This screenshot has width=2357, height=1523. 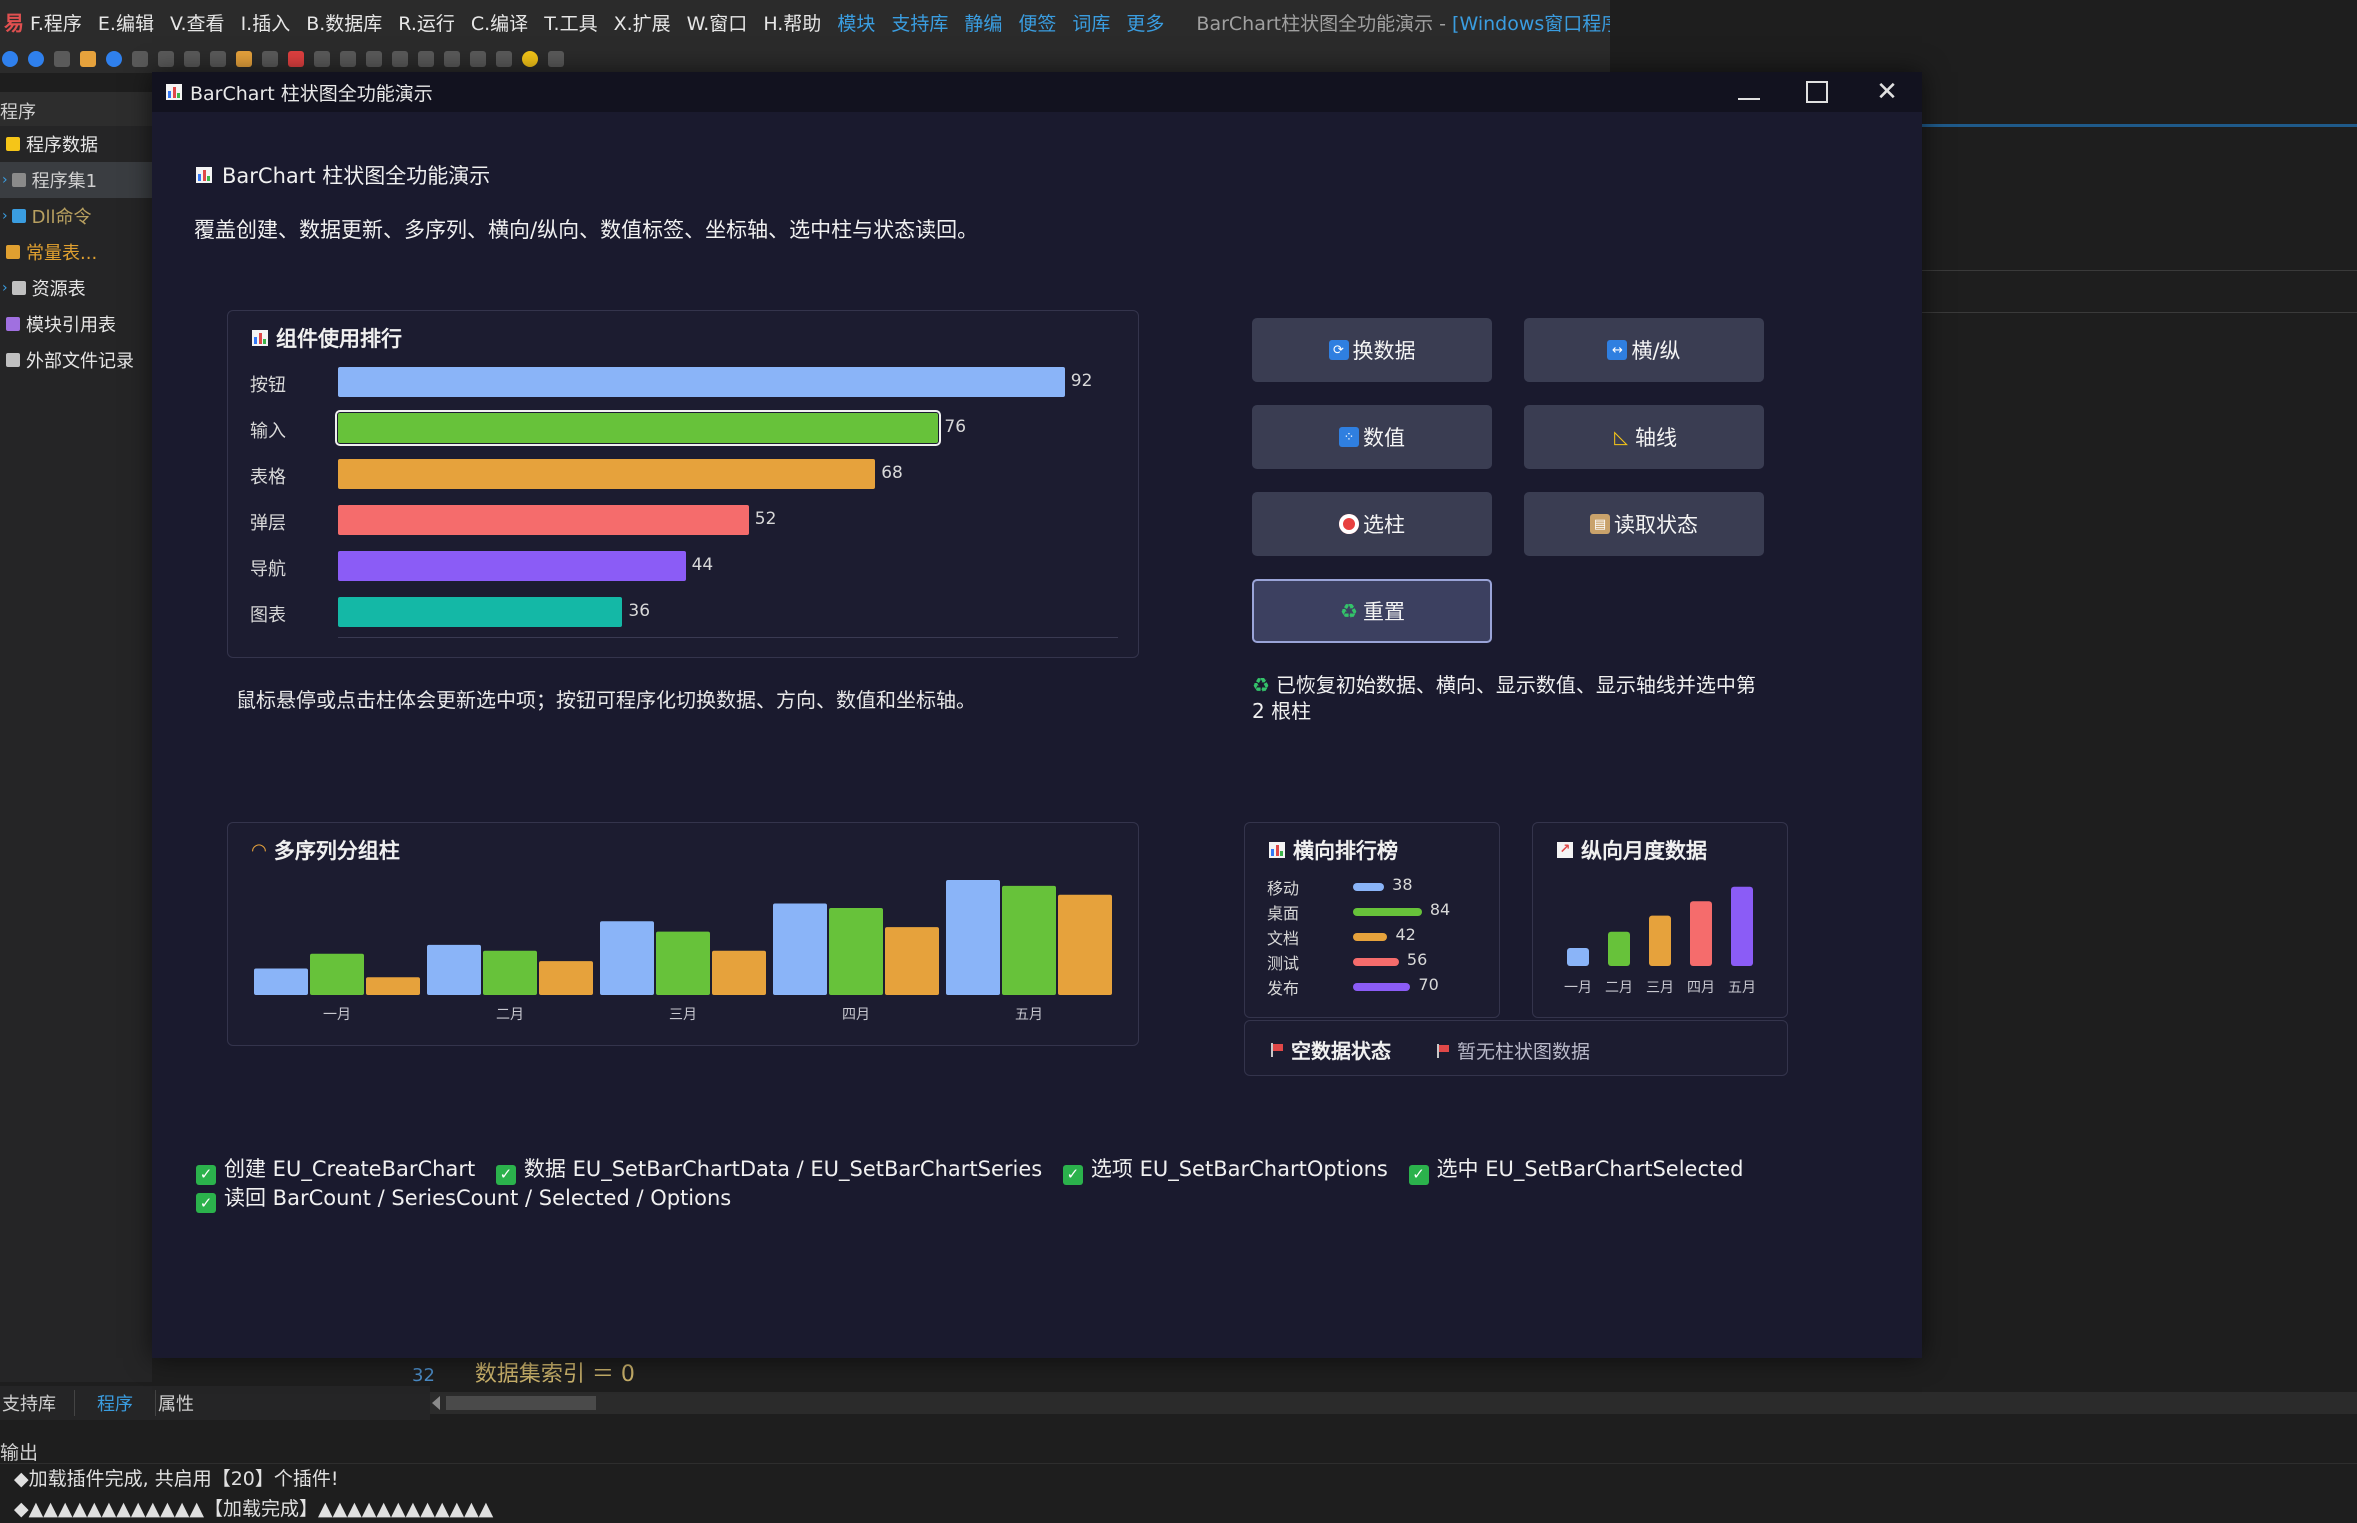 I want to click on scrollbar-thumb, so click(x=521, y=1403).